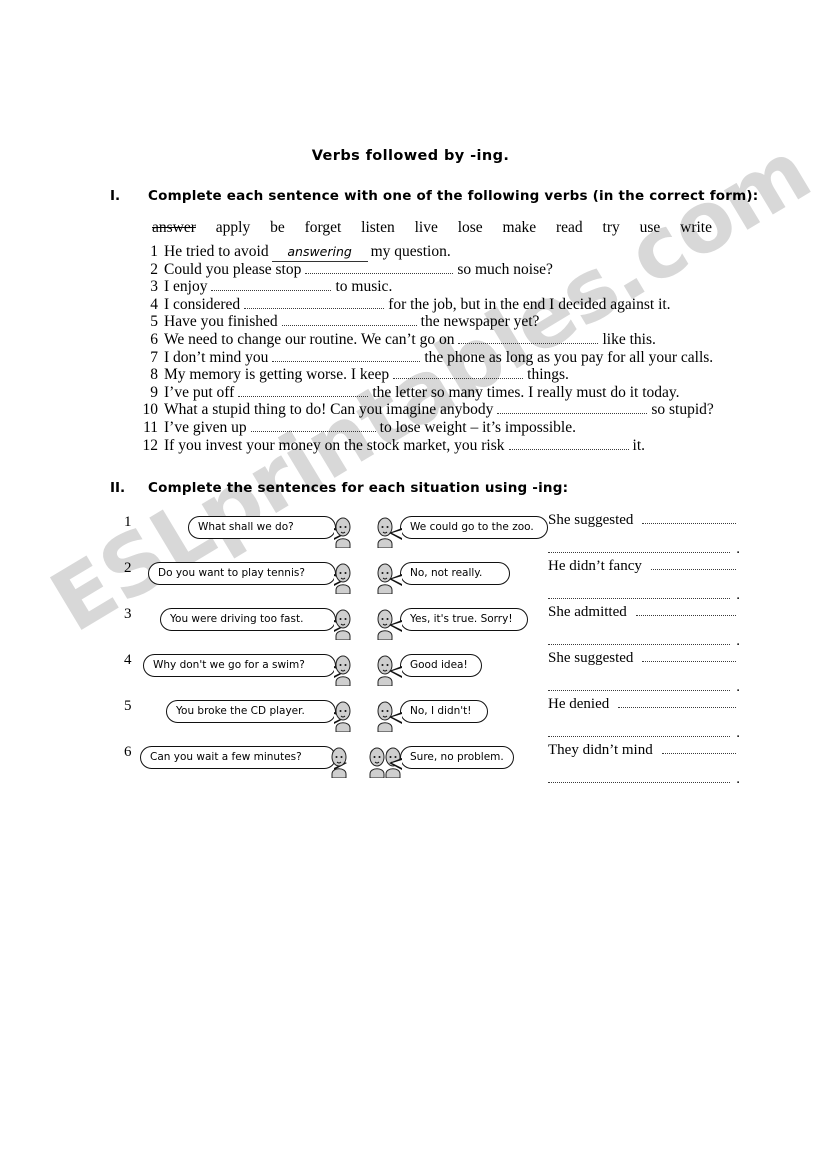 The height and width of the screenshot is (1169, 821). I want to click on item-number: 2, so click(154, 269).